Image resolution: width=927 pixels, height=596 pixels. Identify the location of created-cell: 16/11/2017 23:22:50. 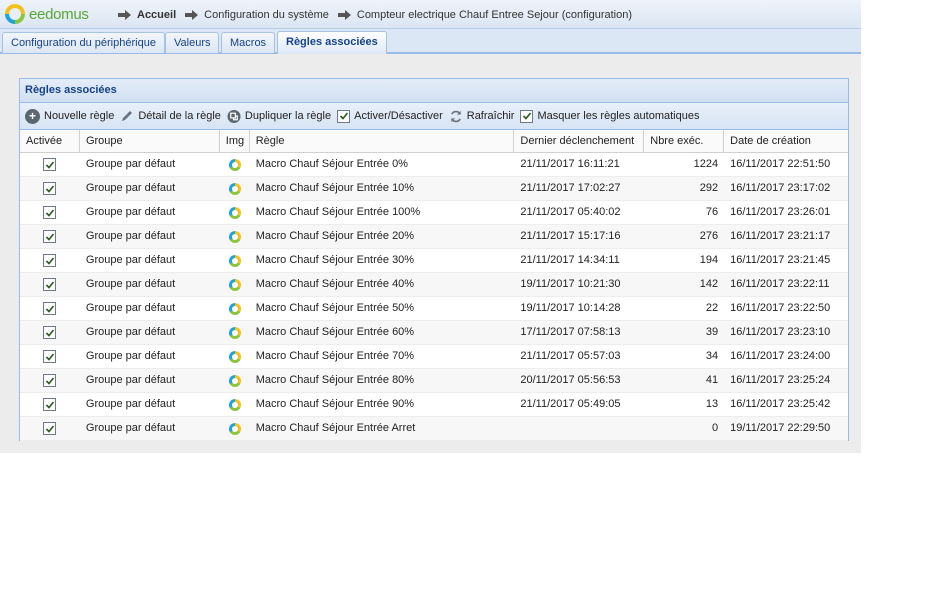
(780, 308).